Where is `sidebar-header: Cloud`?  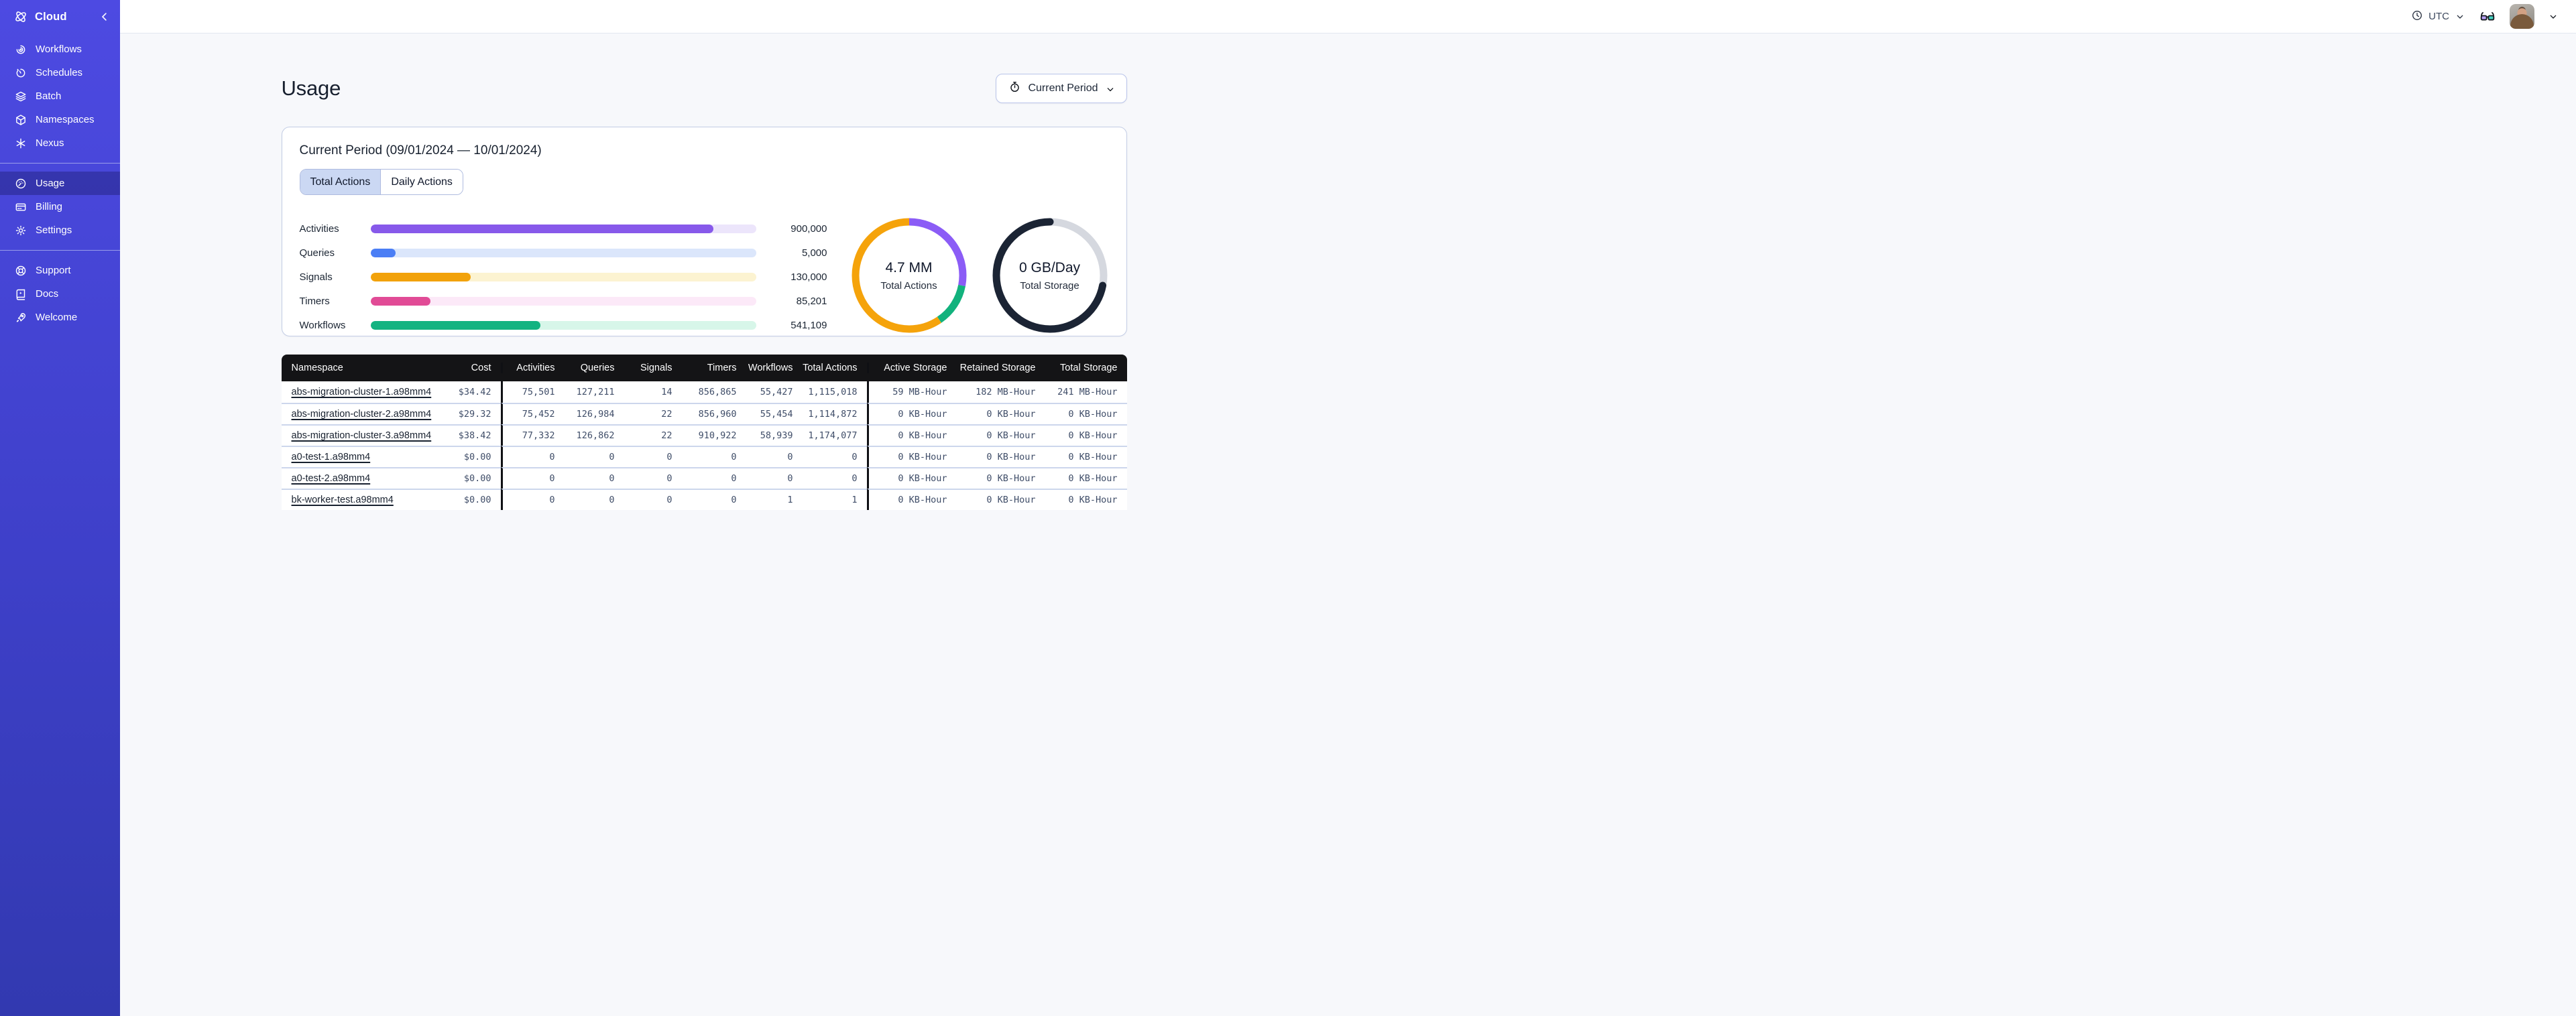
sidebar-header: Cloud is located at coordinates (60, 17).